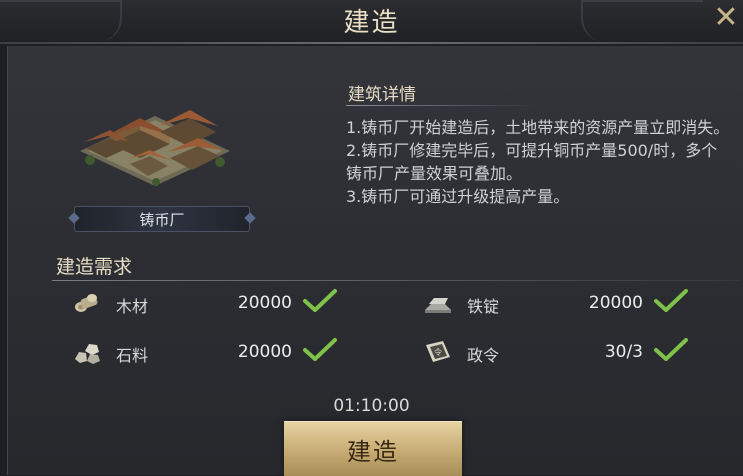 Image resolution: width=743 pixels, height=476 pixels. What do you see at coordinates (132, 306) in the screenshot?
I see `requirement-name: 木材` at bounding box center [132, 306].